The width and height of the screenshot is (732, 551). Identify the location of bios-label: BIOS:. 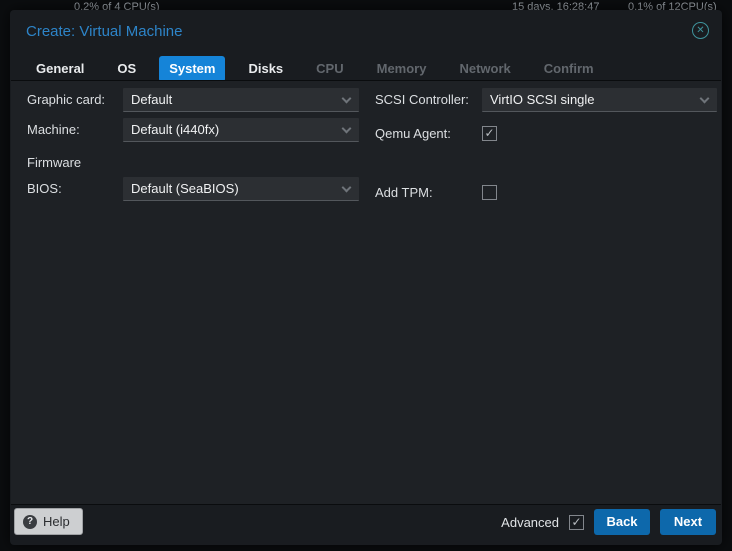
(44, 188).